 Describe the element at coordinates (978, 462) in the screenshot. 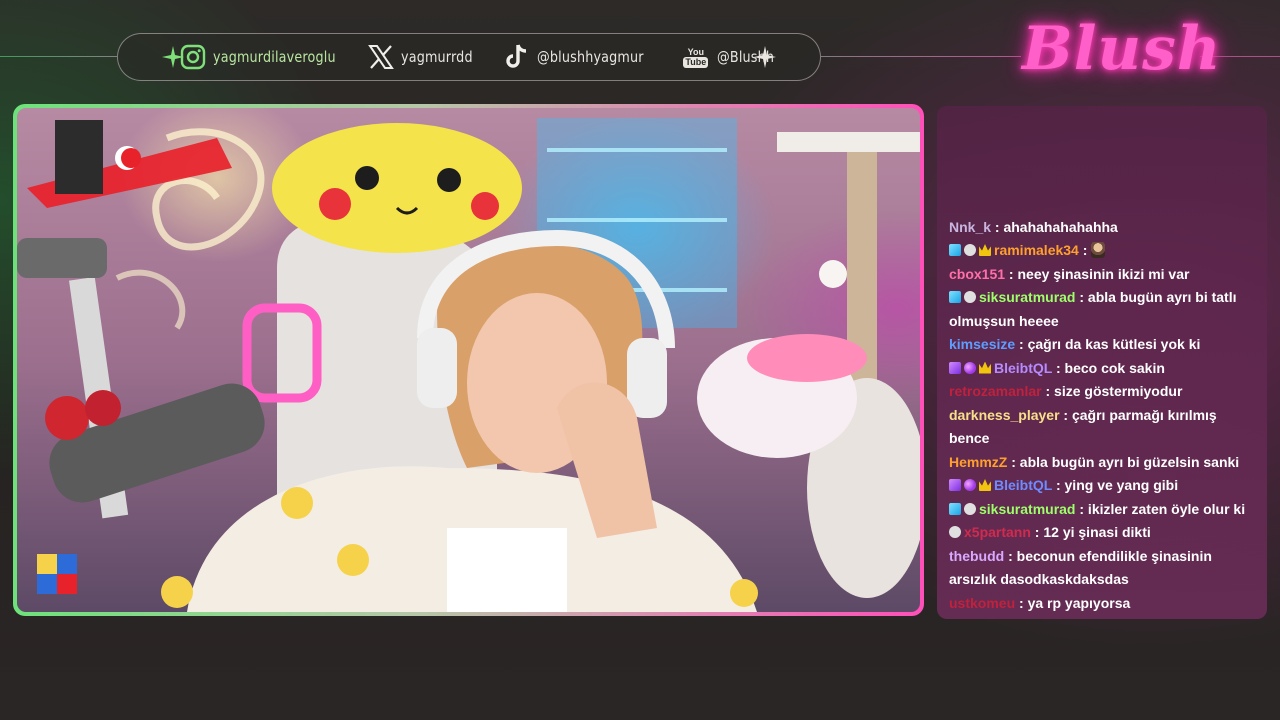

I see `chat-username: HemmzZ` at that location.